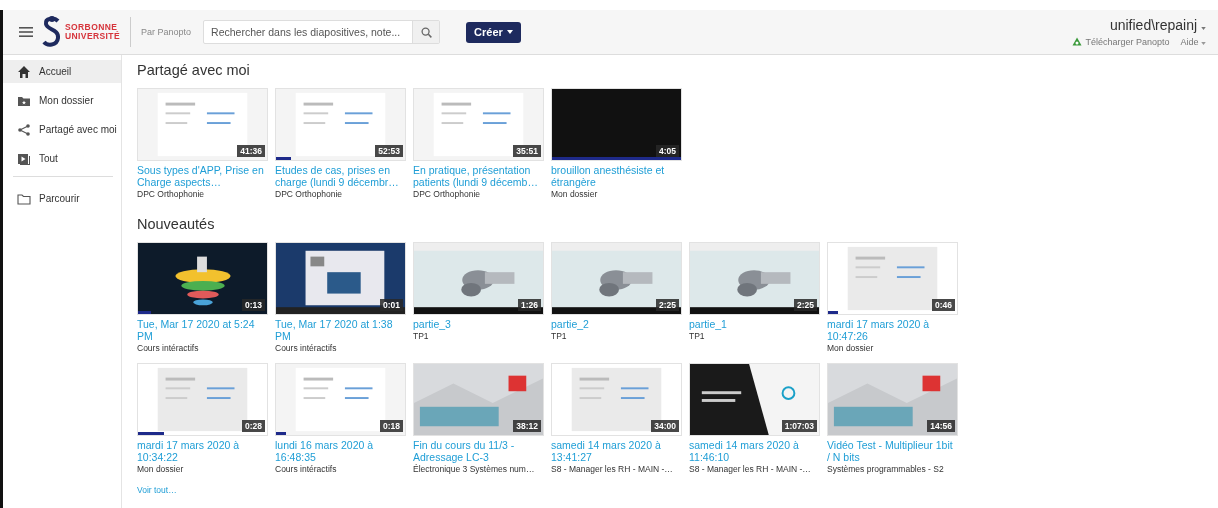  I want to click on duration-badge: 0:28, so click(253, 426).